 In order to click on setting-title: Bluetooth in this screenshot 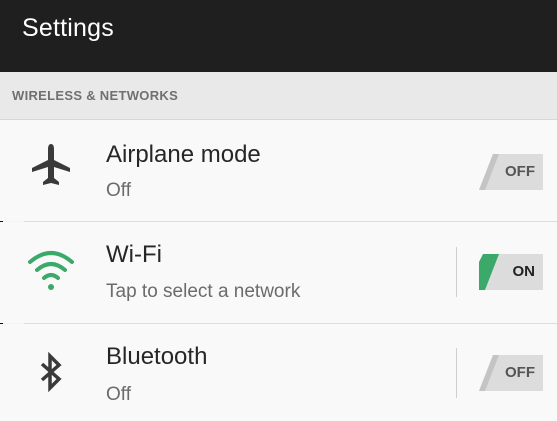, I will do `click(157, 356)`.